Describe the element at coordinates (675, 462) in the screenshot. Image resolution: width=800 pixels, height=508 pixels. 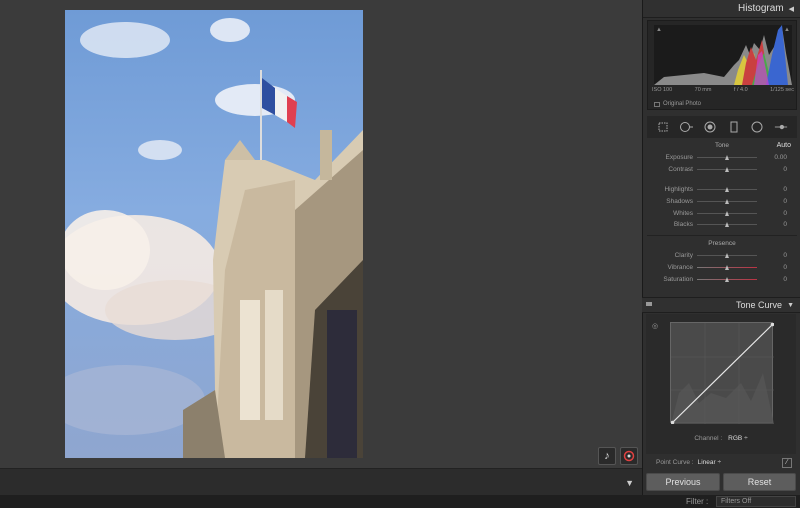
I see `point-curve-label: Point Curve :` at that location.